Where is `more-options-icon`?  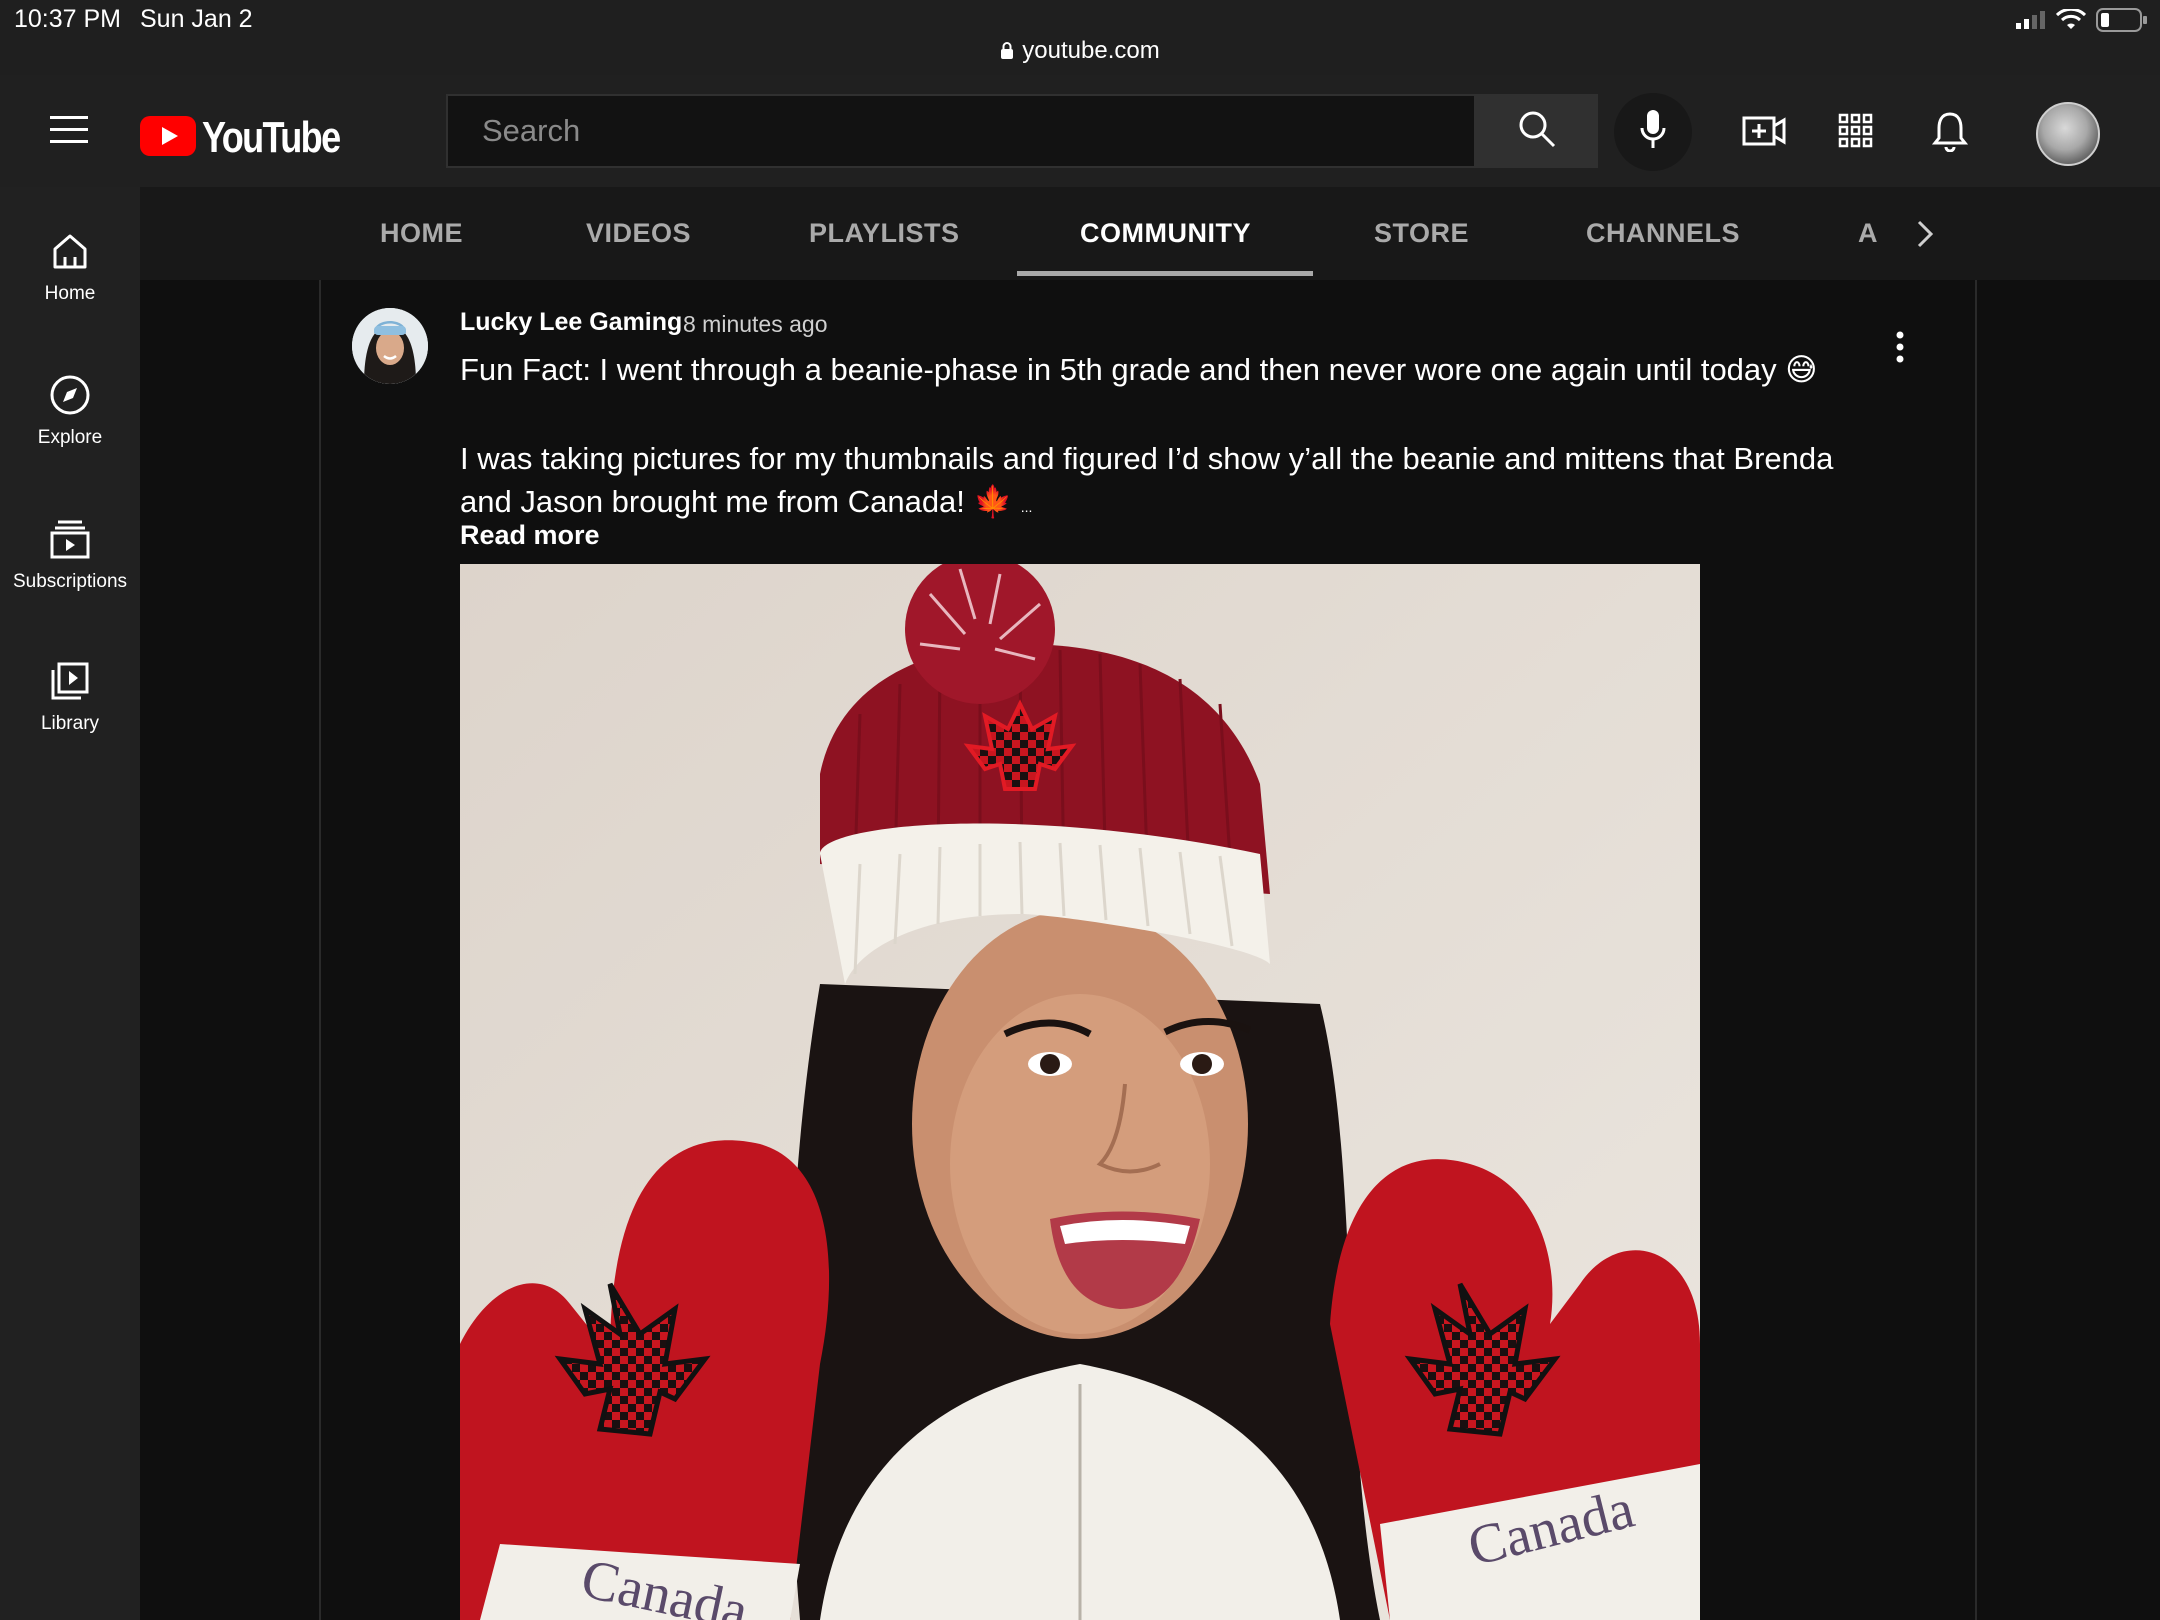
more-options-icon is located at coordinates (1900, 350).